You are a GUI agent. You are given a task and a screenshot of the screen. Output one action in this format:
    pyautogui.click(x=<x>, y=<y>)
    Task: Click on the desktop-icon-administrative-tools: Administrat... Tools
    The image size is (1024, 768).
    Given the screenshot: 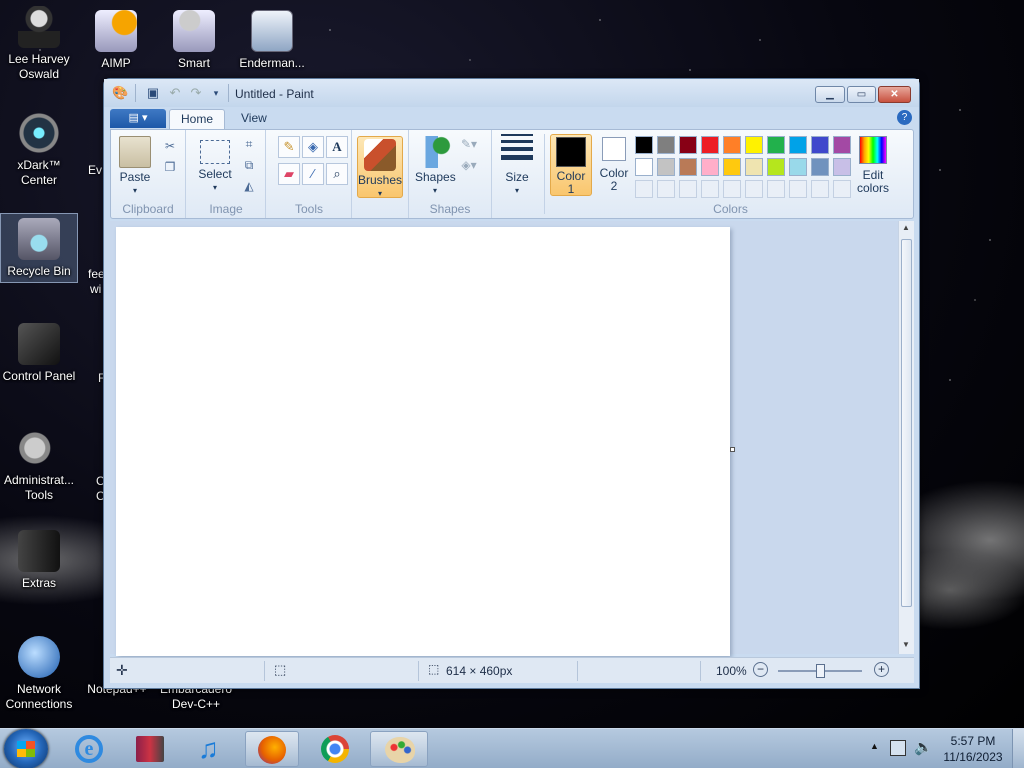 What is the action you would take?
    pyautogui.click(x=39, y=465)
    